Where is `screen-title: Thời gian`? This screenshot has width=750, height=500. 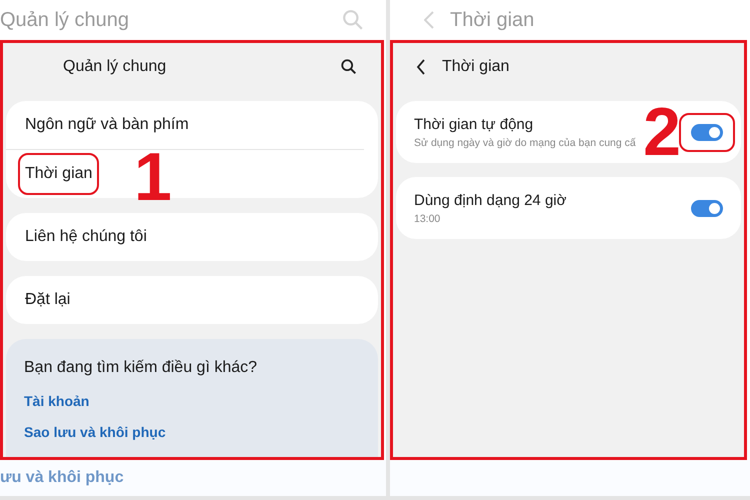
screen-title: Thời gian is located at coordinates (476, 67).